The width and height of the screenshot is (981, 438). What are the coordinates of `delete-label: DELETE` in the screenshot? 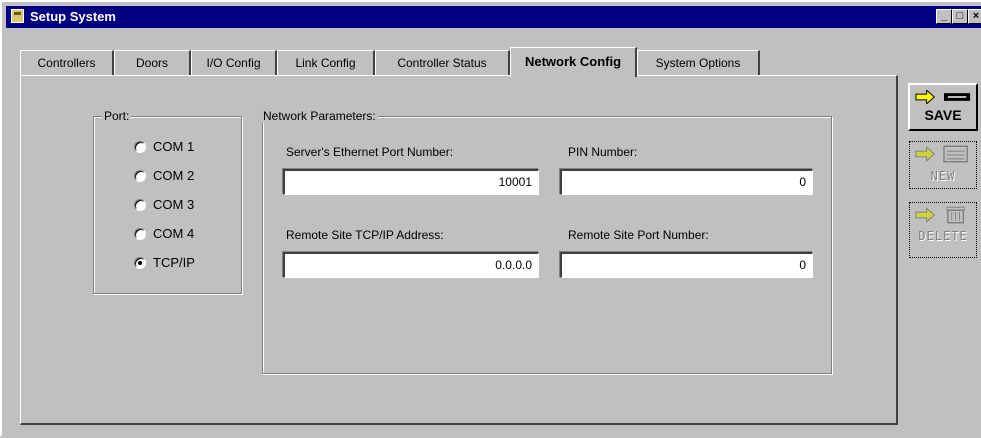 It's located at (943, 236).